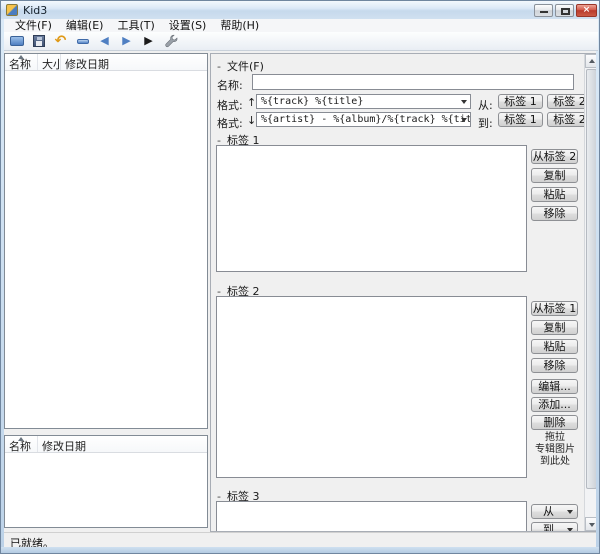  Describe the element at coordinates (252, 102) in the screenshot. I see `arrow-up-icon: ↑` at that location.